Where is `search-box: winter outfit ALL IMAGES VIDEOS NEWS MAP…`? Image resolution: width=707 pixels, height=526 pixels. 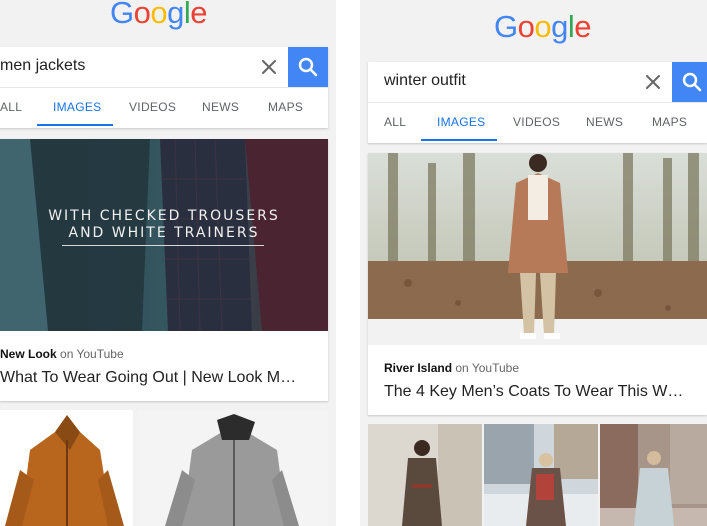
search-box: winter outfit ALL IMAGES VIDEOS NEWS MAP… is located at coordinates (537, 102).